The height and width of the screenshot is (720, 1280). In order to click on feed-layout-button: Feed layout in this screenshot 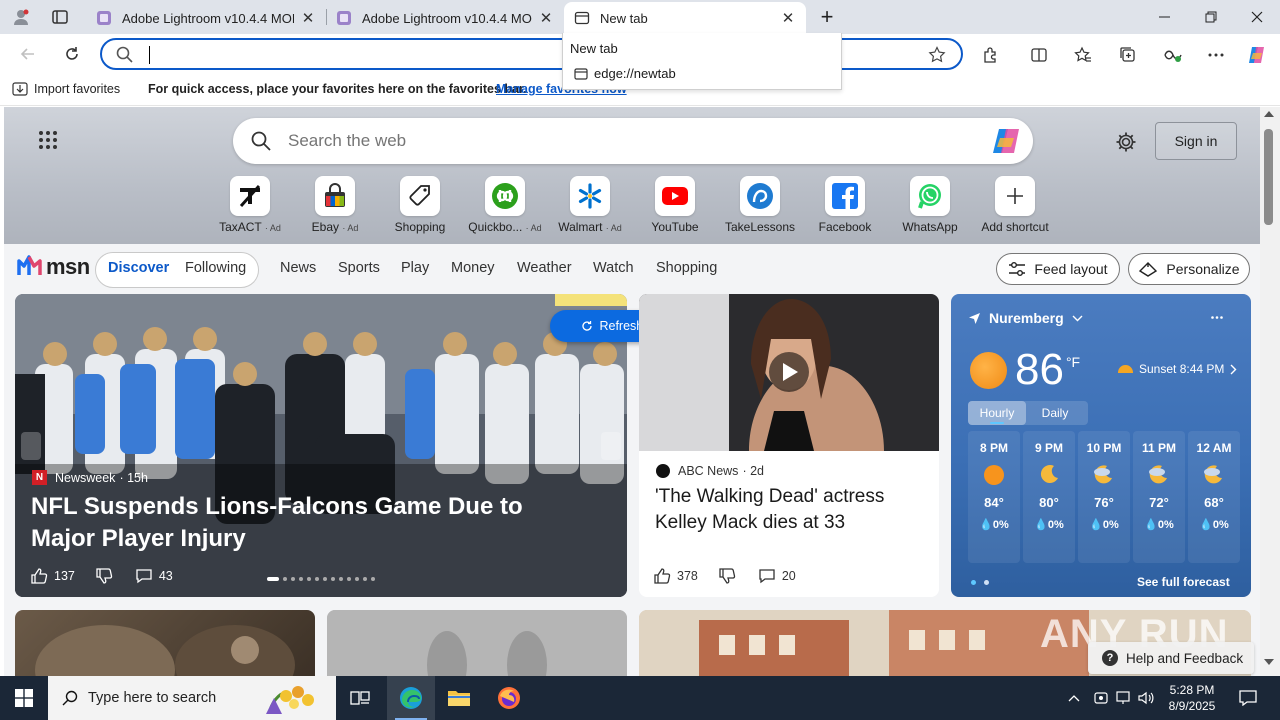, I will do `click(1058, 269)`.